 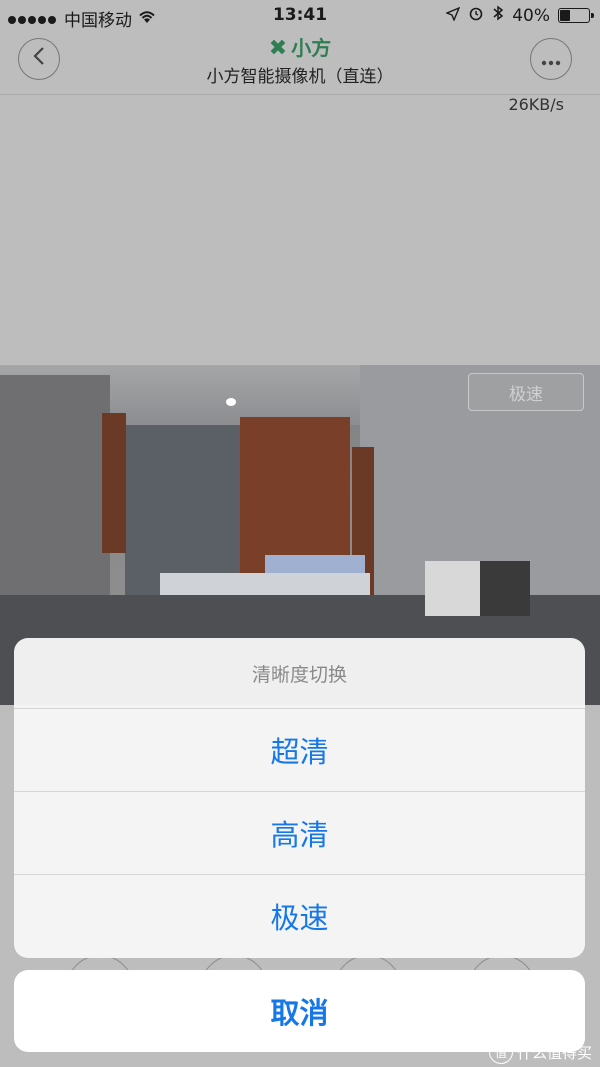 What do you see at coordinates (531, 15) in the screenshot?
I see `battery-percent: 40%` at bounding box center [531, 15].